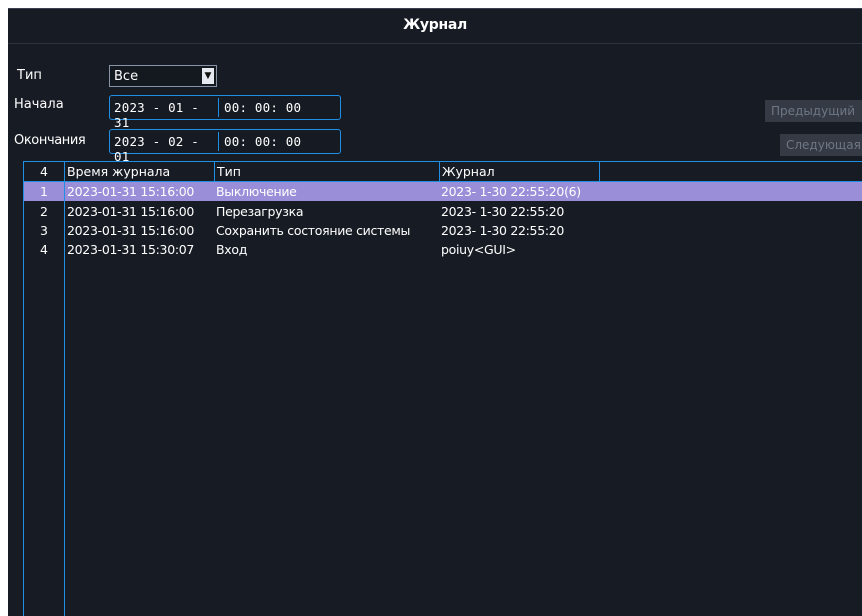 The width and height of the screenshot is (862, 616). I want to click on end-datetime-field: 2023 - 02 - 01 00: 00: 00, so click(225, 146).